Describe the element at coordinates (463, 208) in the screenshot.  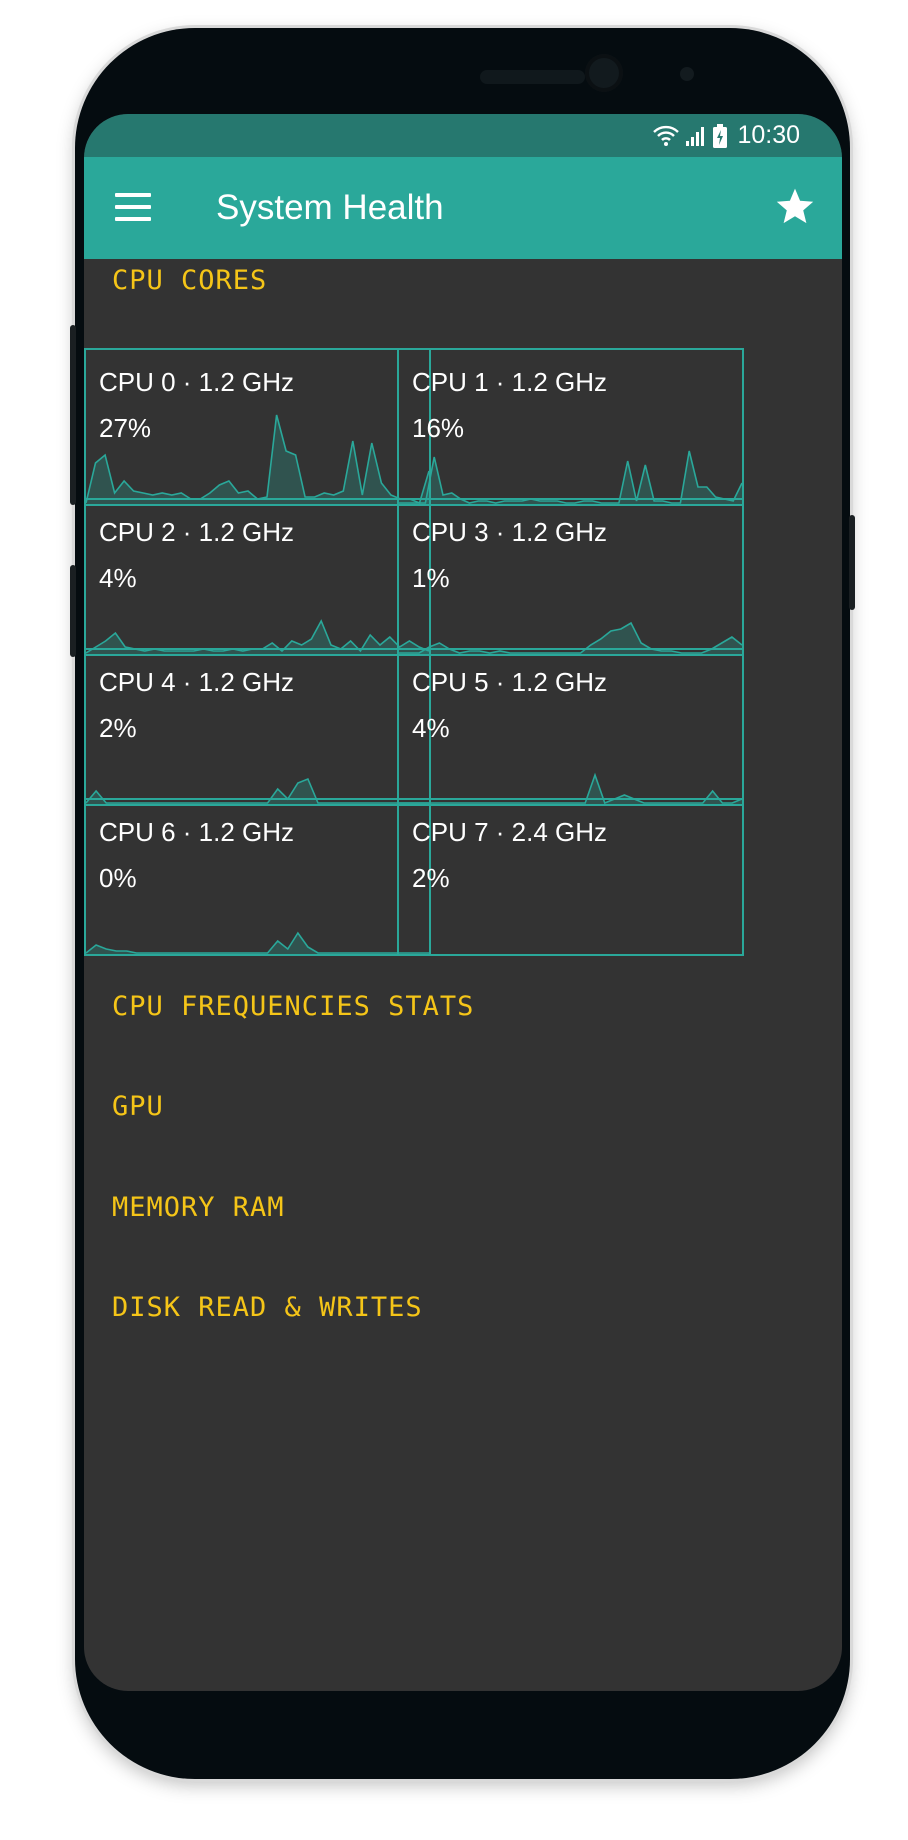
I see `app-toolbar: System Health` at that location.